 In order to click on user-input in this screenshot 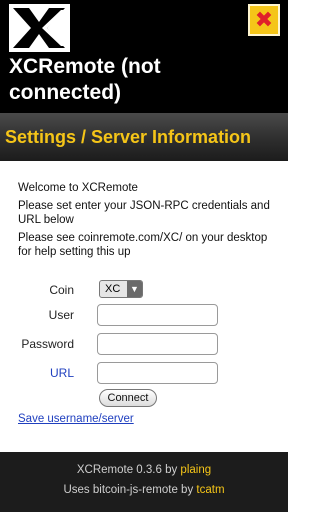, I will do `click(157, 315)`.